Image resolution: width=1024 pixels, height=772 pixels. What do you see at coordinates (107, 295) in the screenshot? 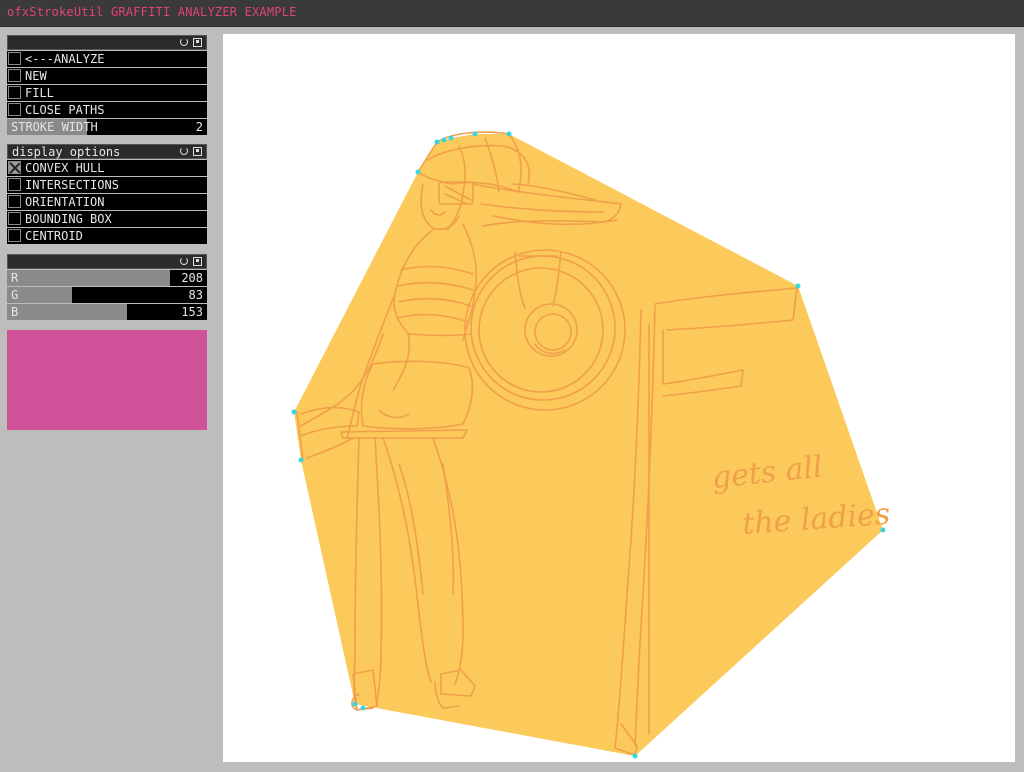
I see `green-slider: G 83` at bounding box center [107, 295].